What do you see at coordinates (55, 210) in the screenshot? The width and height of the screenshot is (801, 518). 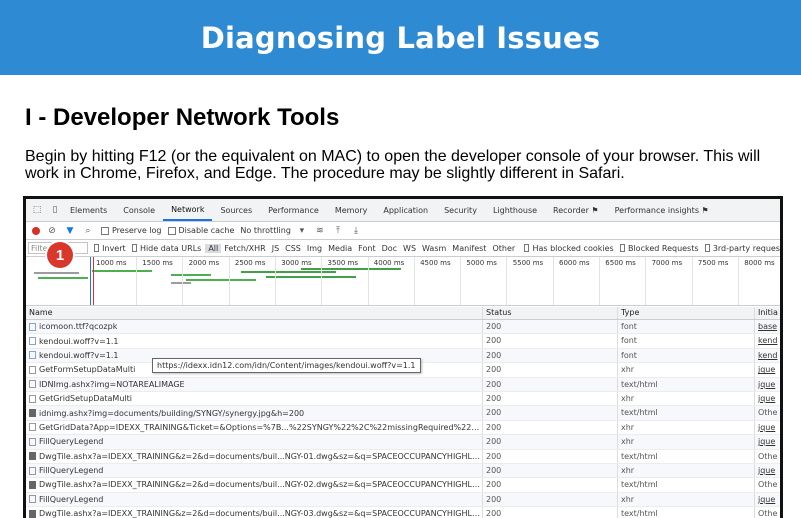 I see `device-toggle-icon: ▯` at bounding box center [55, 210].